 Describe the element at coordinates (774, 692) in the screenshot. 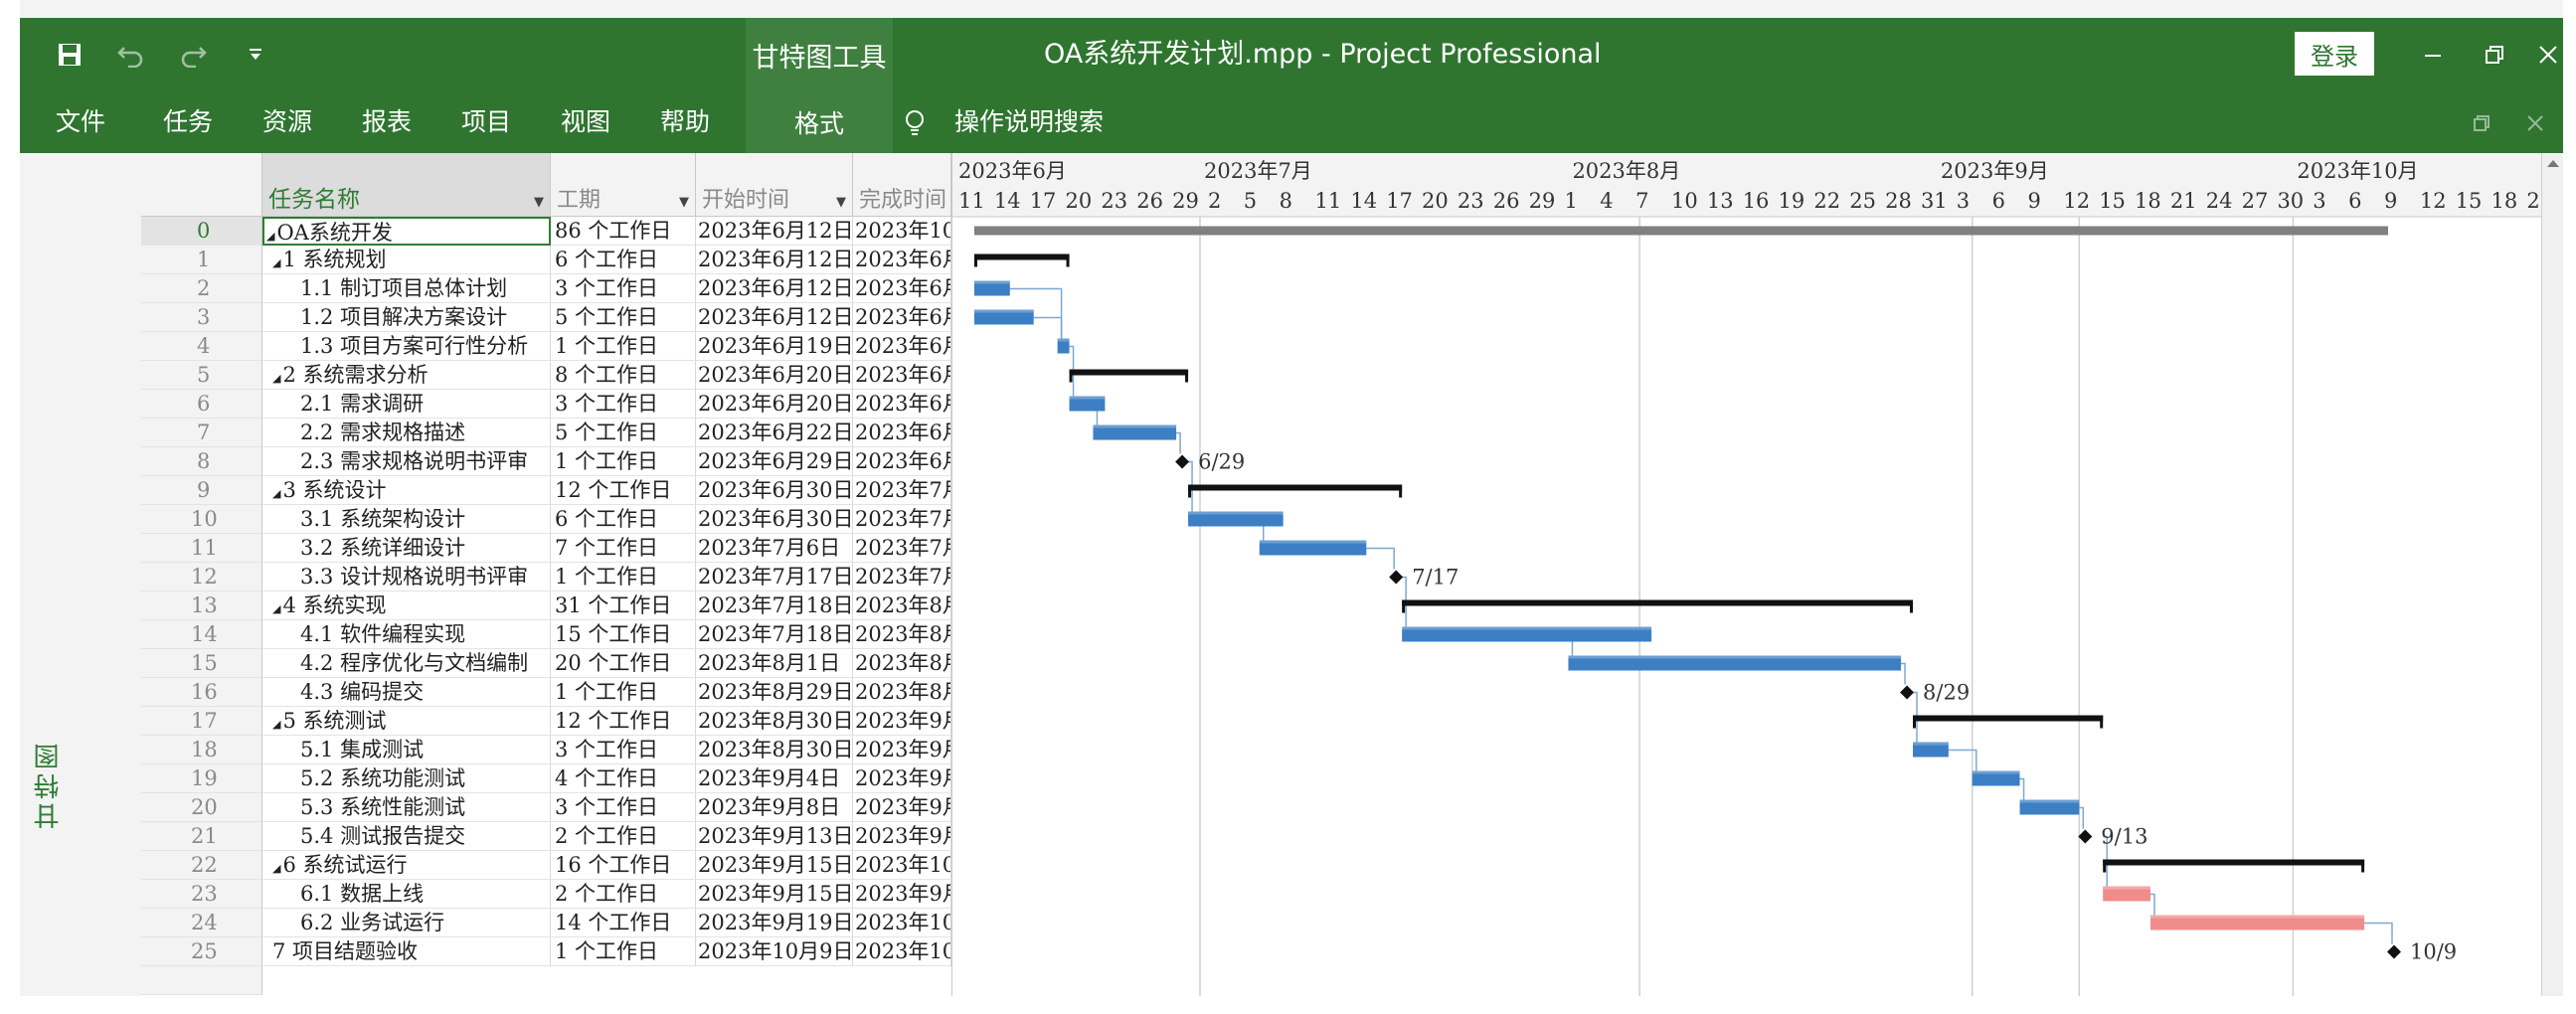

I see `start-cell: 2023年8月29日` at that location.